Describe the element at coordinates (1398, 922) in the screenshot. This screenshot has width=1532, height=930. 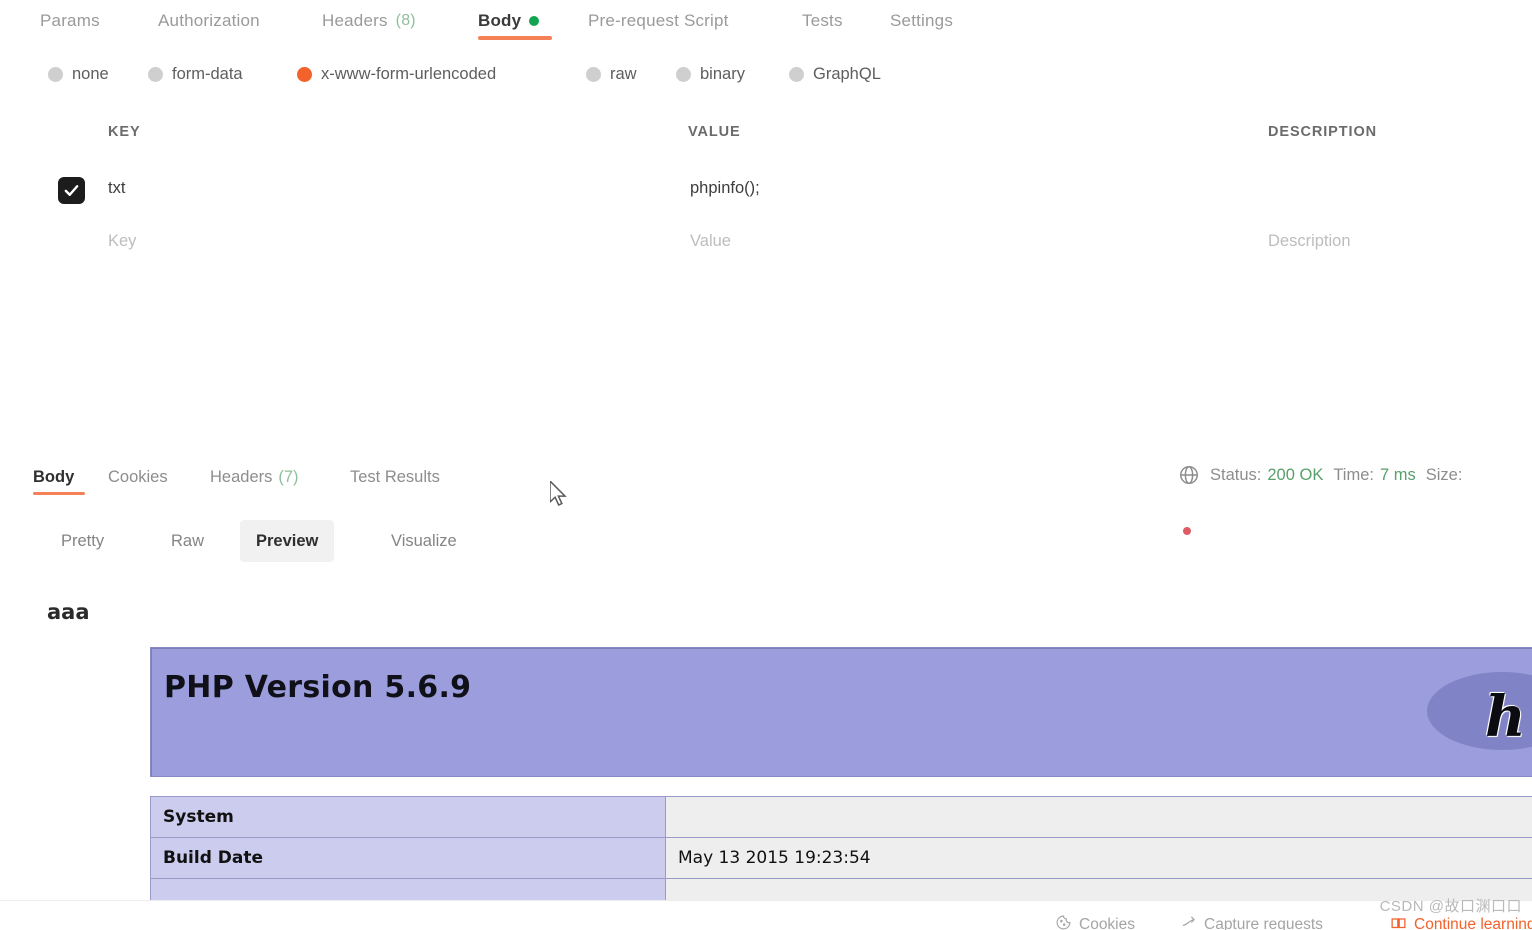
I see `book-icon` at that location.